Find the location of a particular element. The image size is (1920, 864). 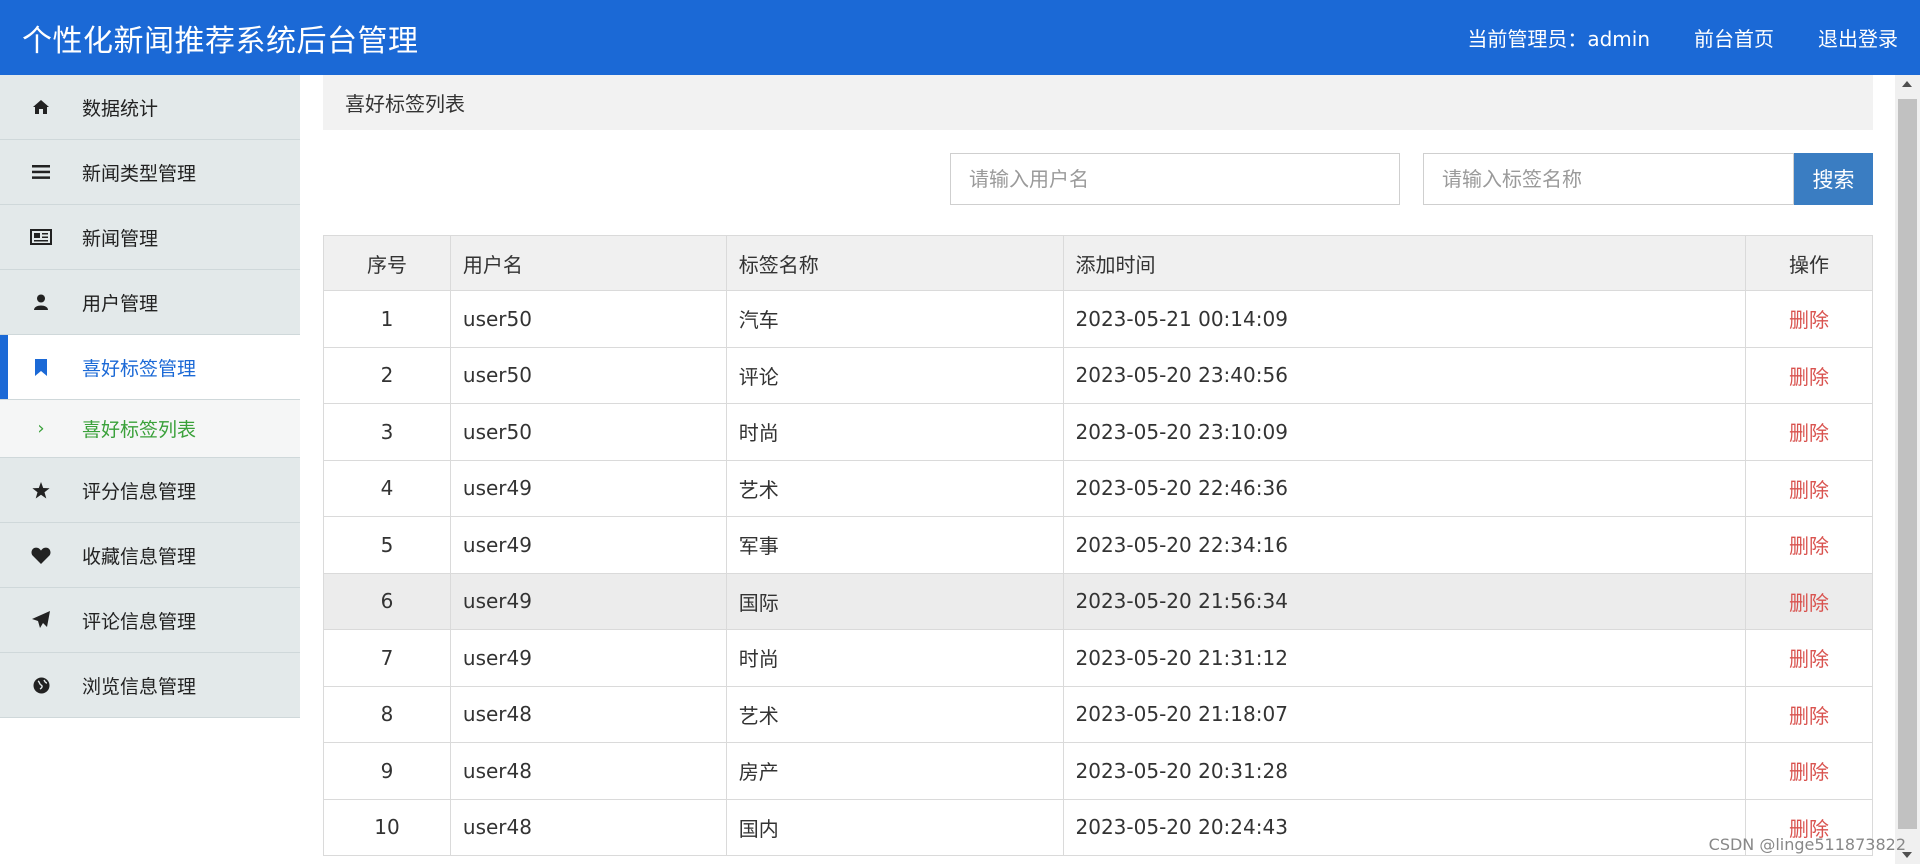

cell-time: 2023-05-20 22:46:36 is located at coordinates (1404, 488).